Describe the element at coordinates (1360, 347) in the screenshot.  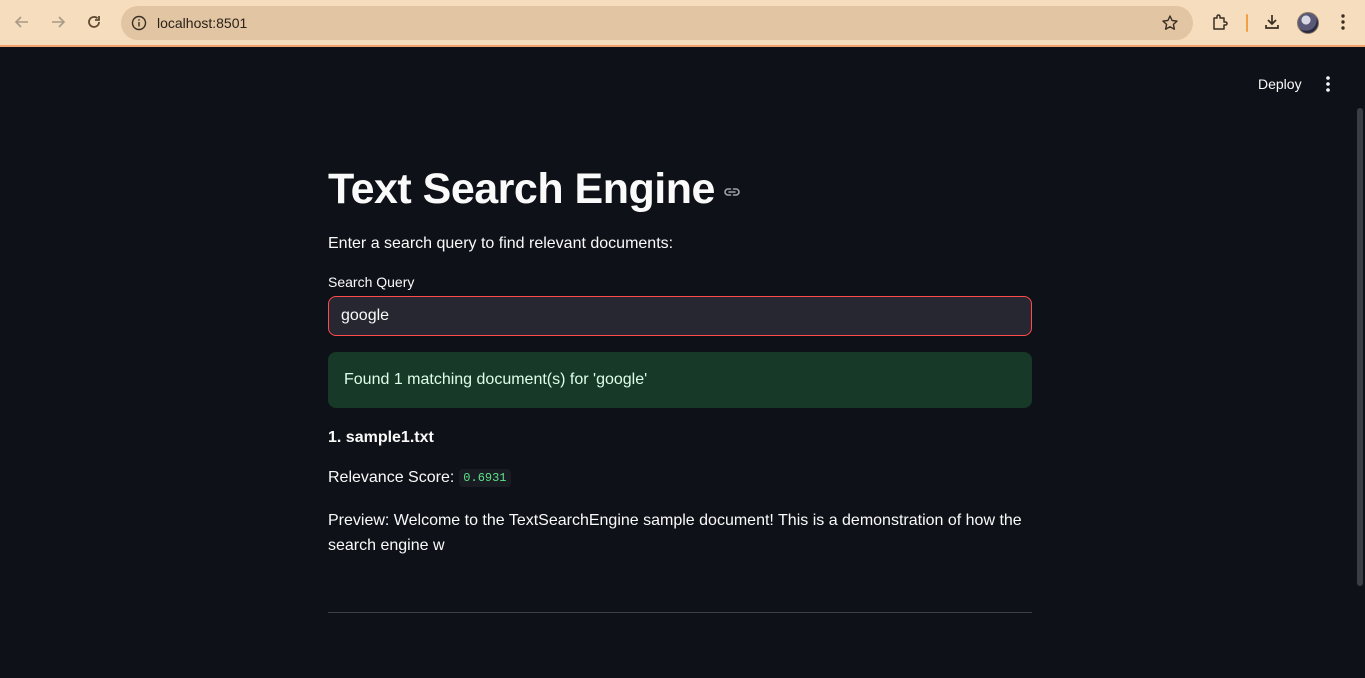
I see `page-scrollbar` at that location.